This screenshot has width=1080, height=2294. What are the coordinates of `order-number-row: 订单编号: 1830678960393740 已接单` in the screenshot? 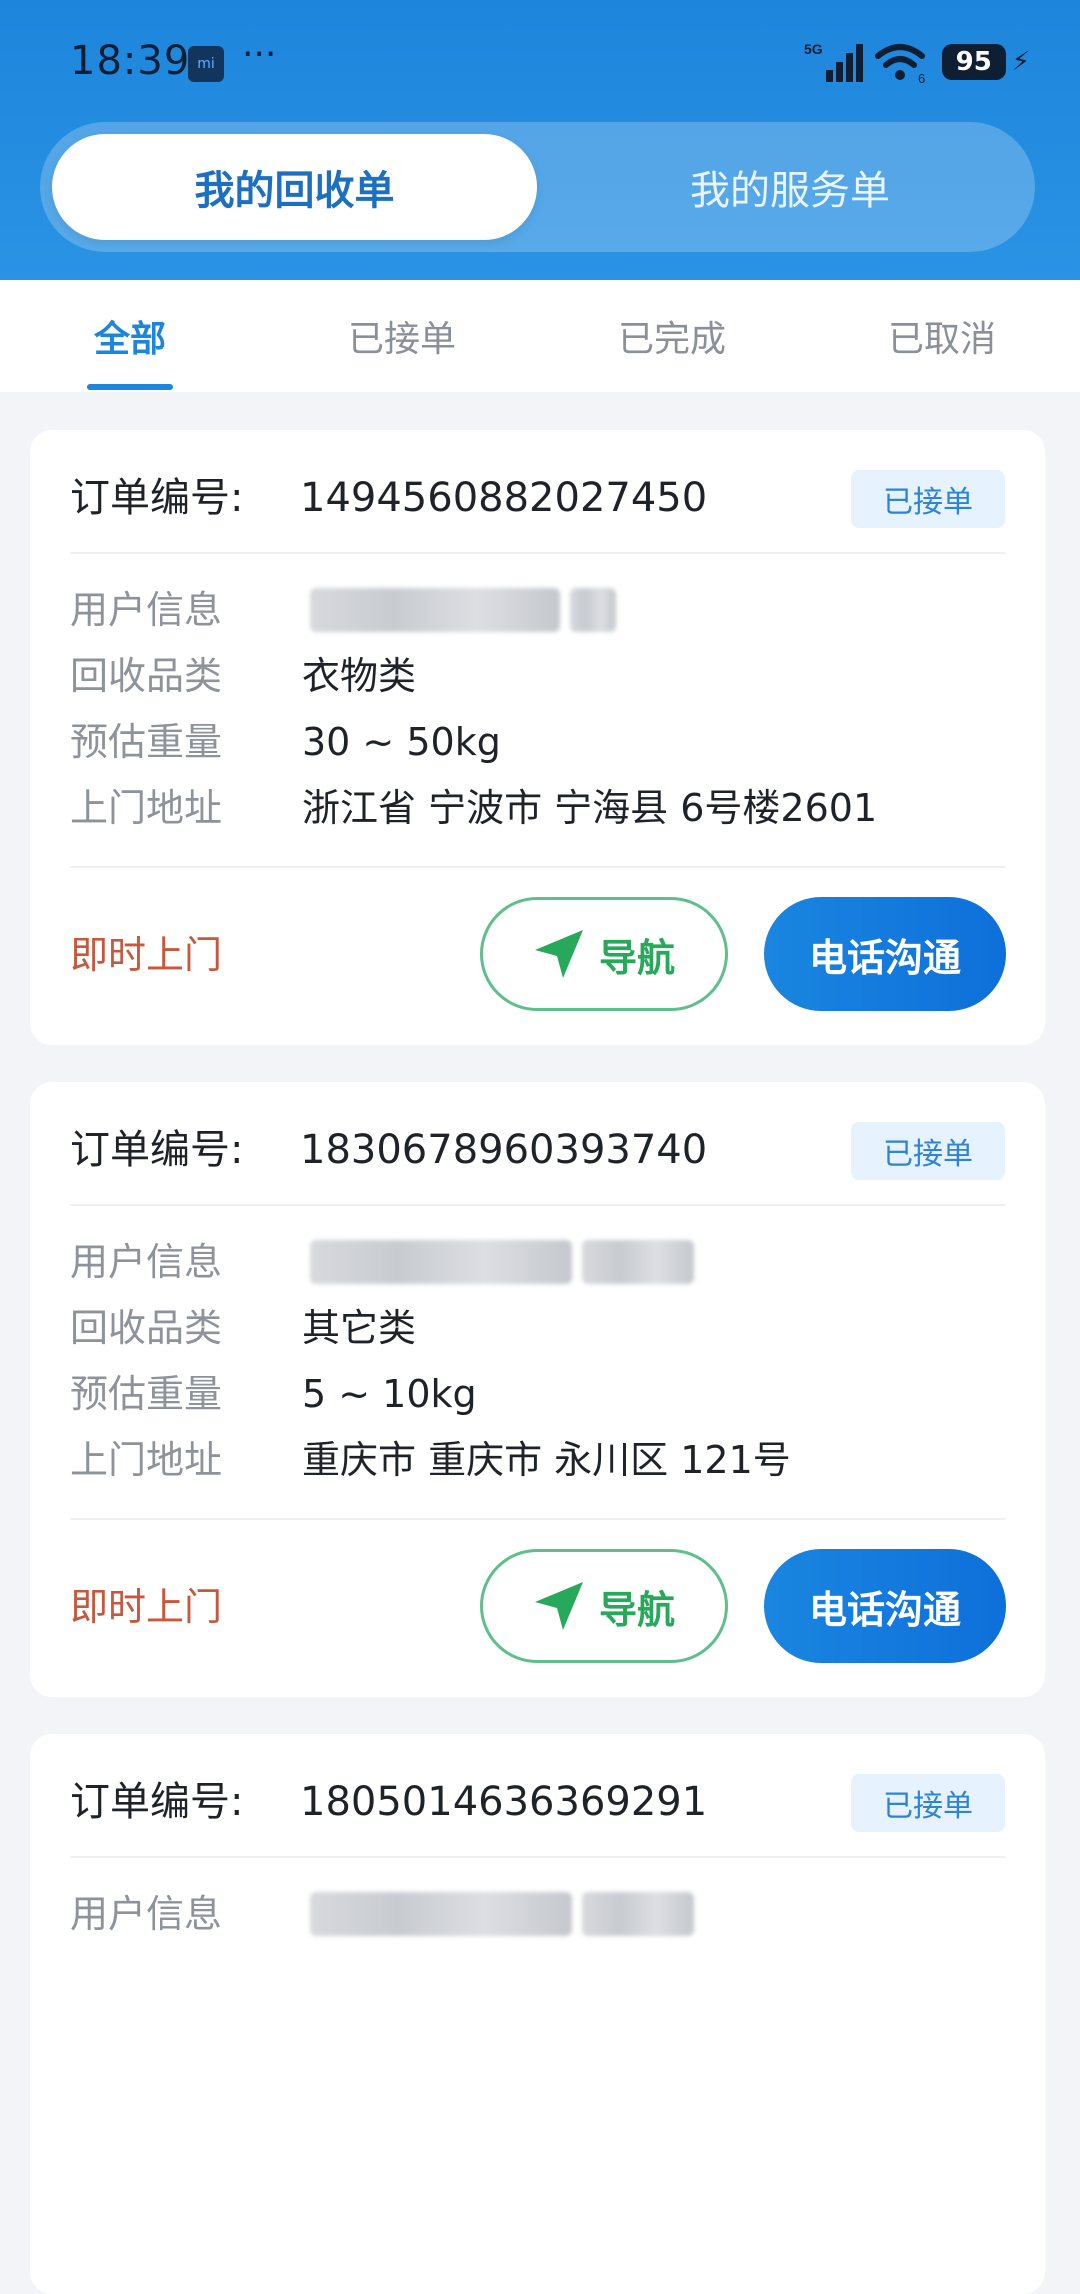 It's located at (537, 1150).